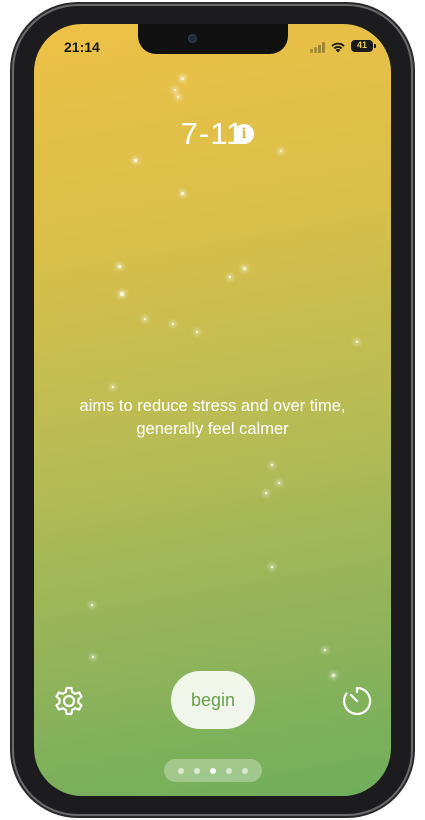 This screenshot has width=425, height=820. I want to click on timer-icon, so click(357, 701).